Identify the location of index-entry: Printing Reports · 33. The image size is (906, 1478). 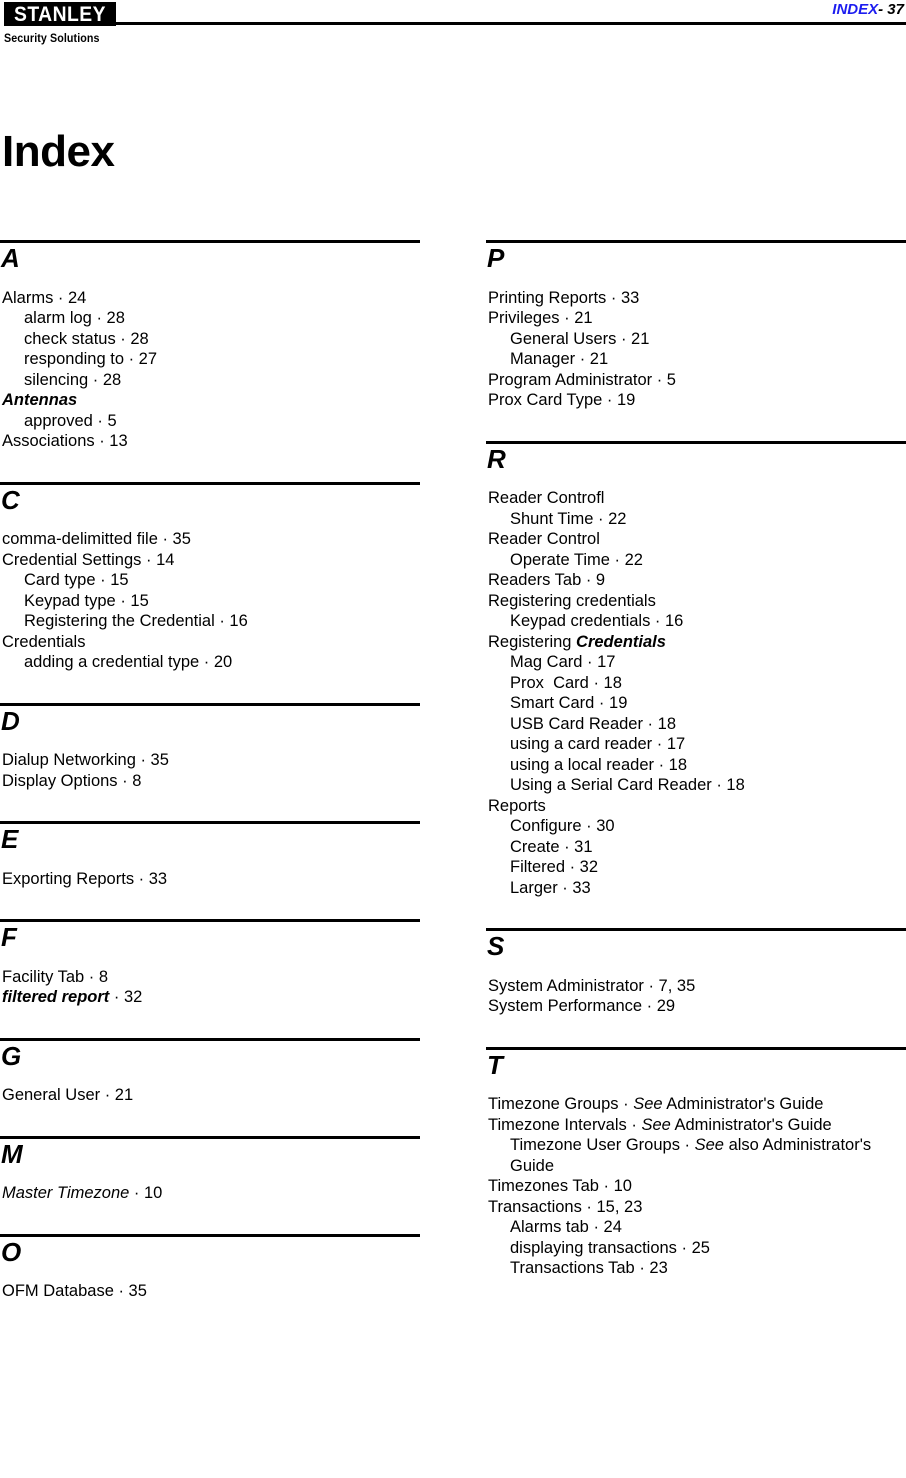
(564, 297).